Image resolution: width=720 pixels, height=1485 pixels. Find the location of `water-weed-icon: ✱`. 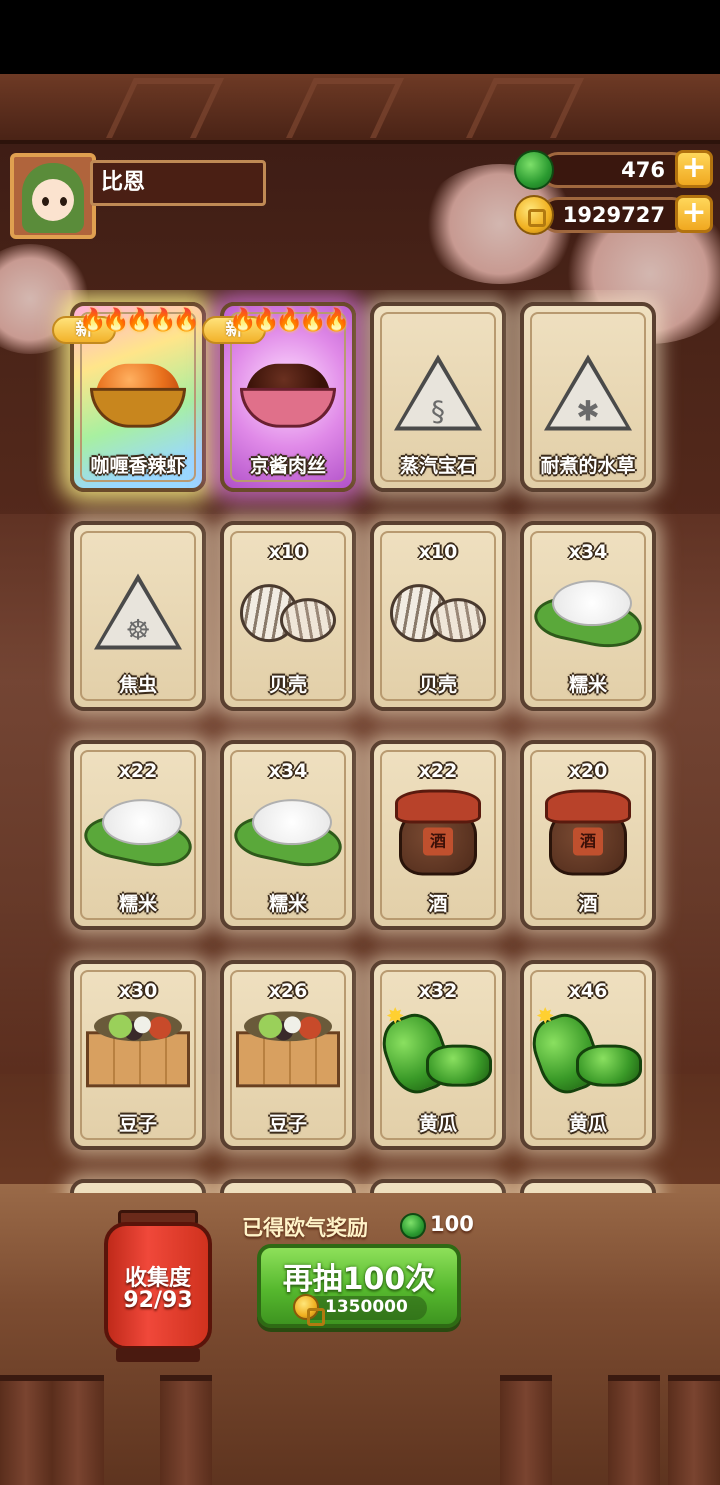

water-weed-icon: ✱ is located at coordinates (588, 392).